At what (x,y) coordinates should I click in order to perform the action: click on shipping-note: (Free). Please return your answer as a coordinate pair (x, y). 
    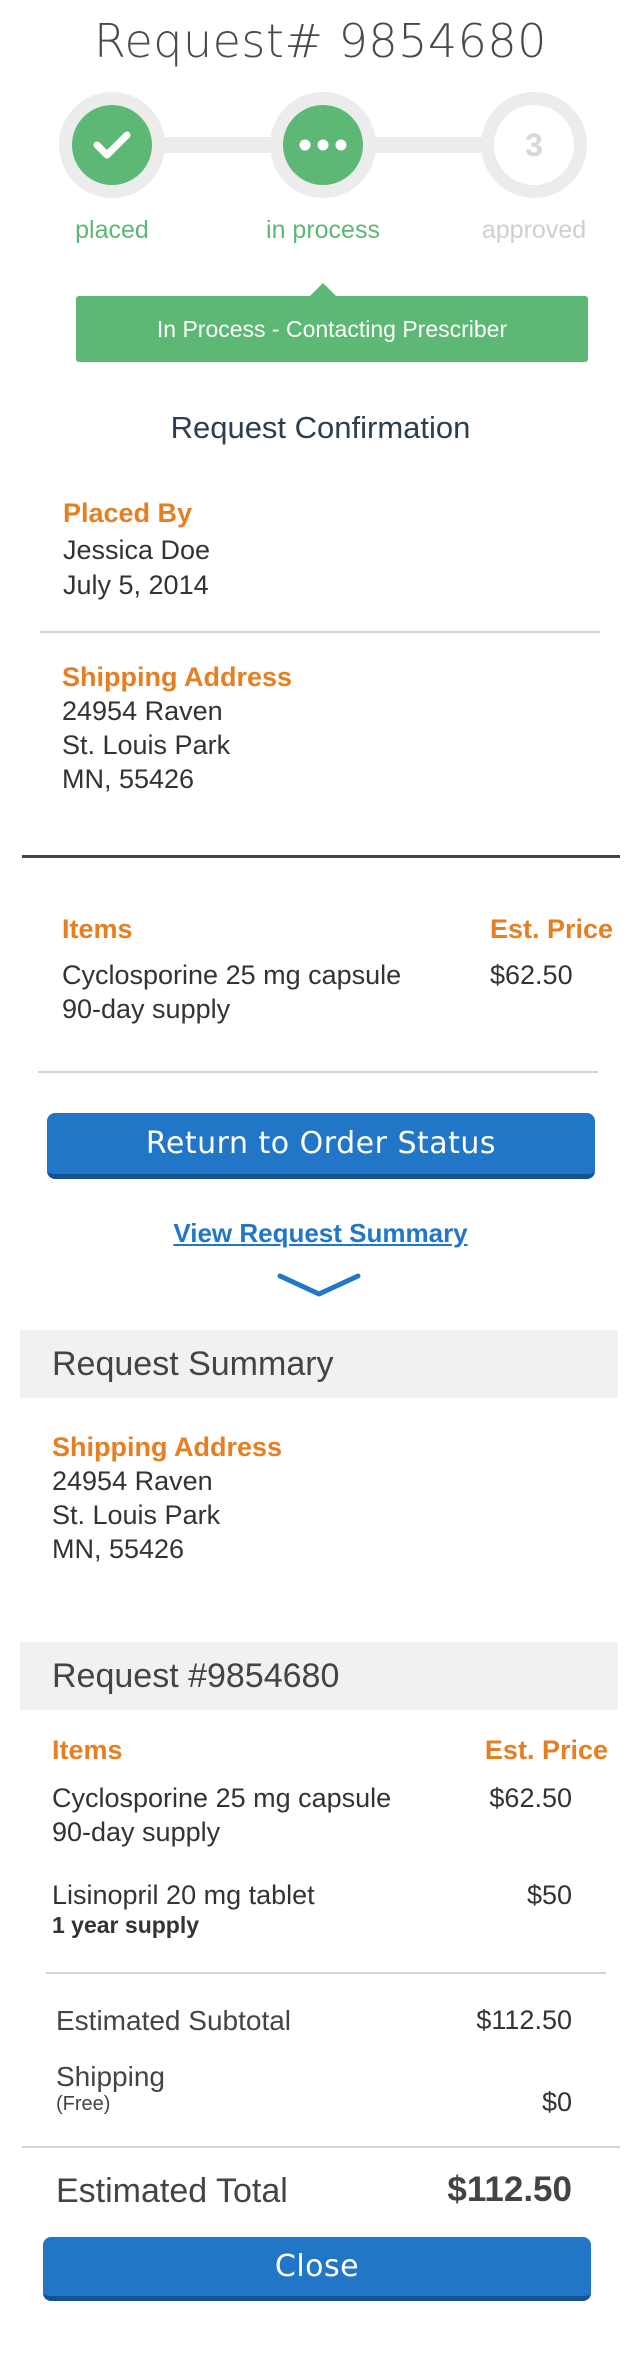
    Looking at the image, I should click on (83, 2104).